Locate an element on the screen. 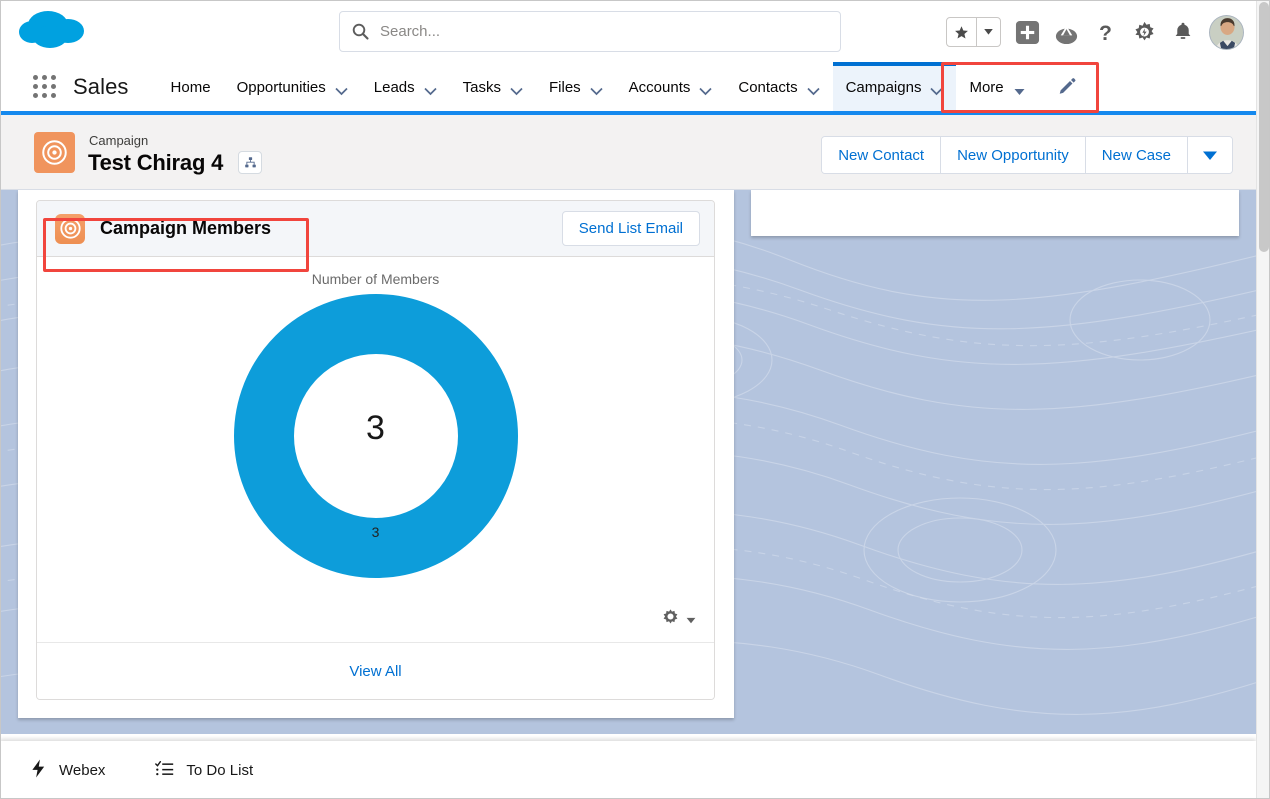 Image resolution: width=1270 pixels, height=799 pixels. search-icon is located at coordinates (360, 31).